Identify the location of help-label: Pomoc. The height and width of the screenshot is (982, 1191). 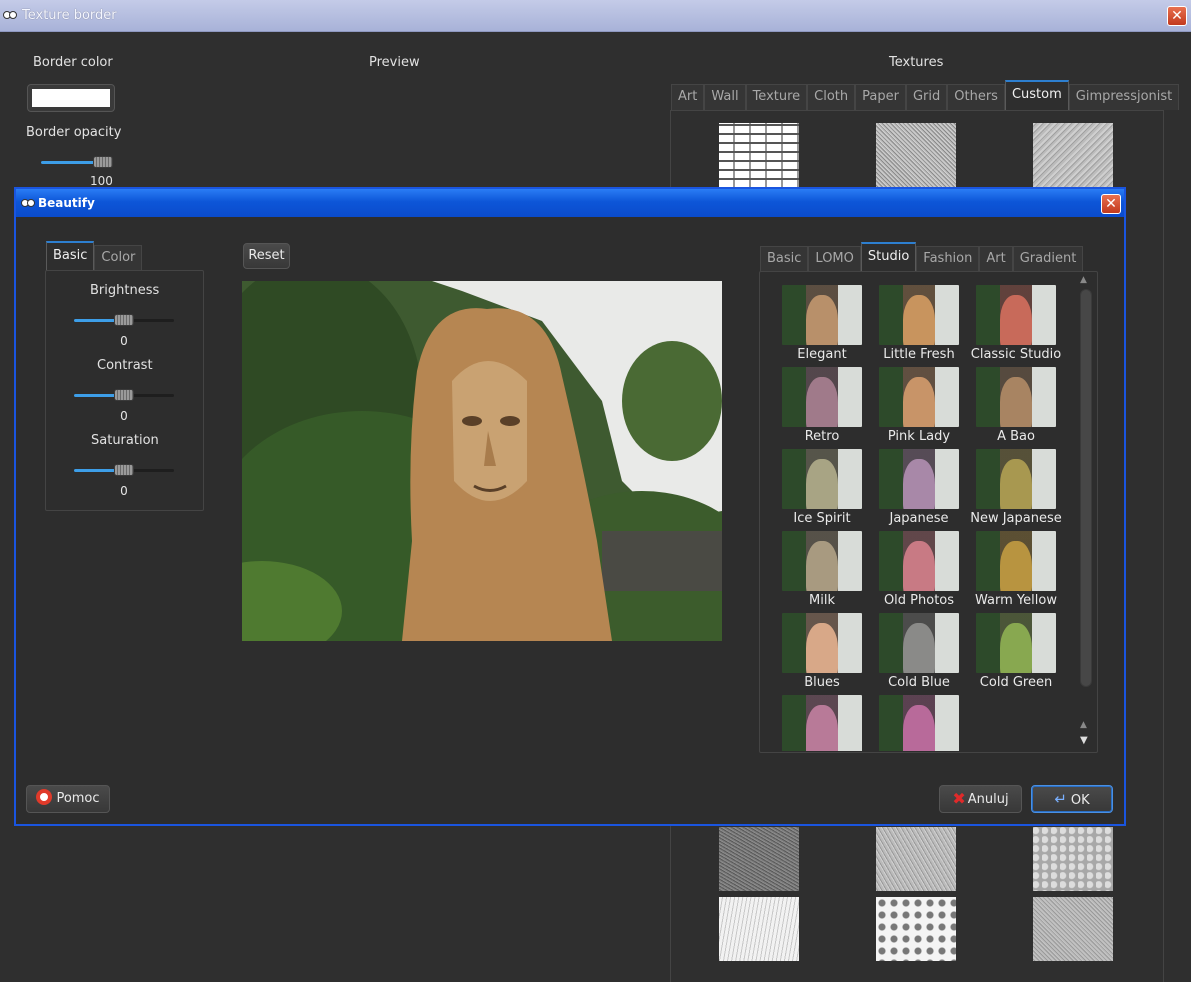
(78, 798).